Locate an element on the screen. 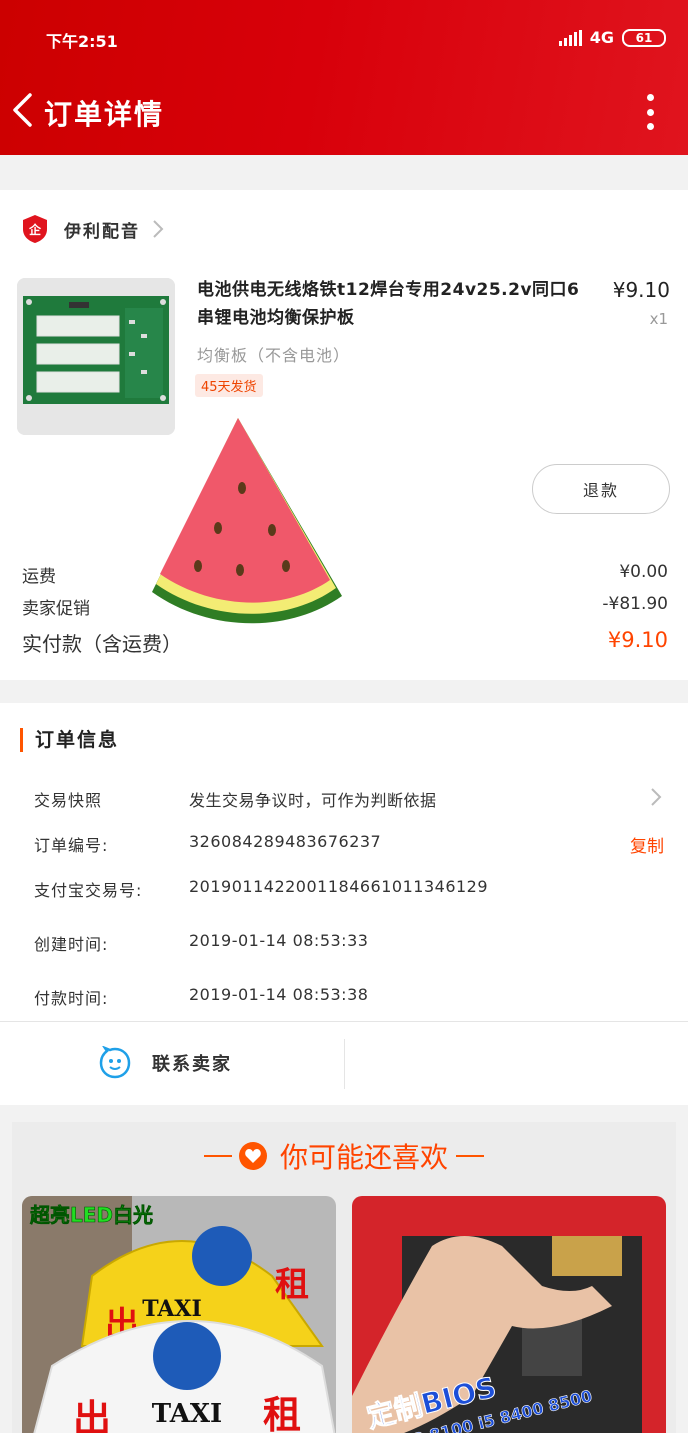 This screenshot has width=688, height=1433. network-label: 4G is located at coordinates (601, 37).